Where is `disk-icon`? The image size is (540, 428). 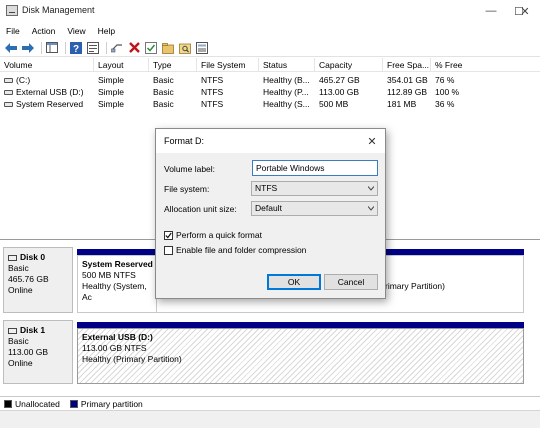 disk-icon is located at coordinates (12, 330).